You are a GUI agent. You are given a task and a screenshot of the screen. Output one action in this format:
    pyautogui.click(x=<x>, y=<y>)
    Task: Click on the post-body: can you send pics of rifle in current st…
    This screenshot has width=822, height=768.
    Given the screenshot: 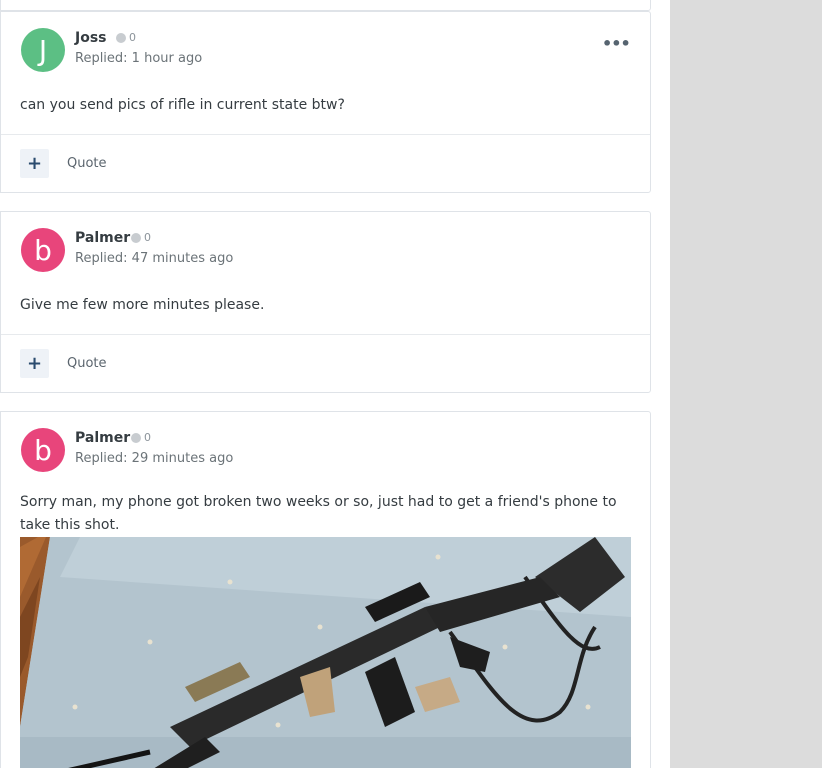 What is the action you would take?
    pyautogui.click(x=182, y=105)
    